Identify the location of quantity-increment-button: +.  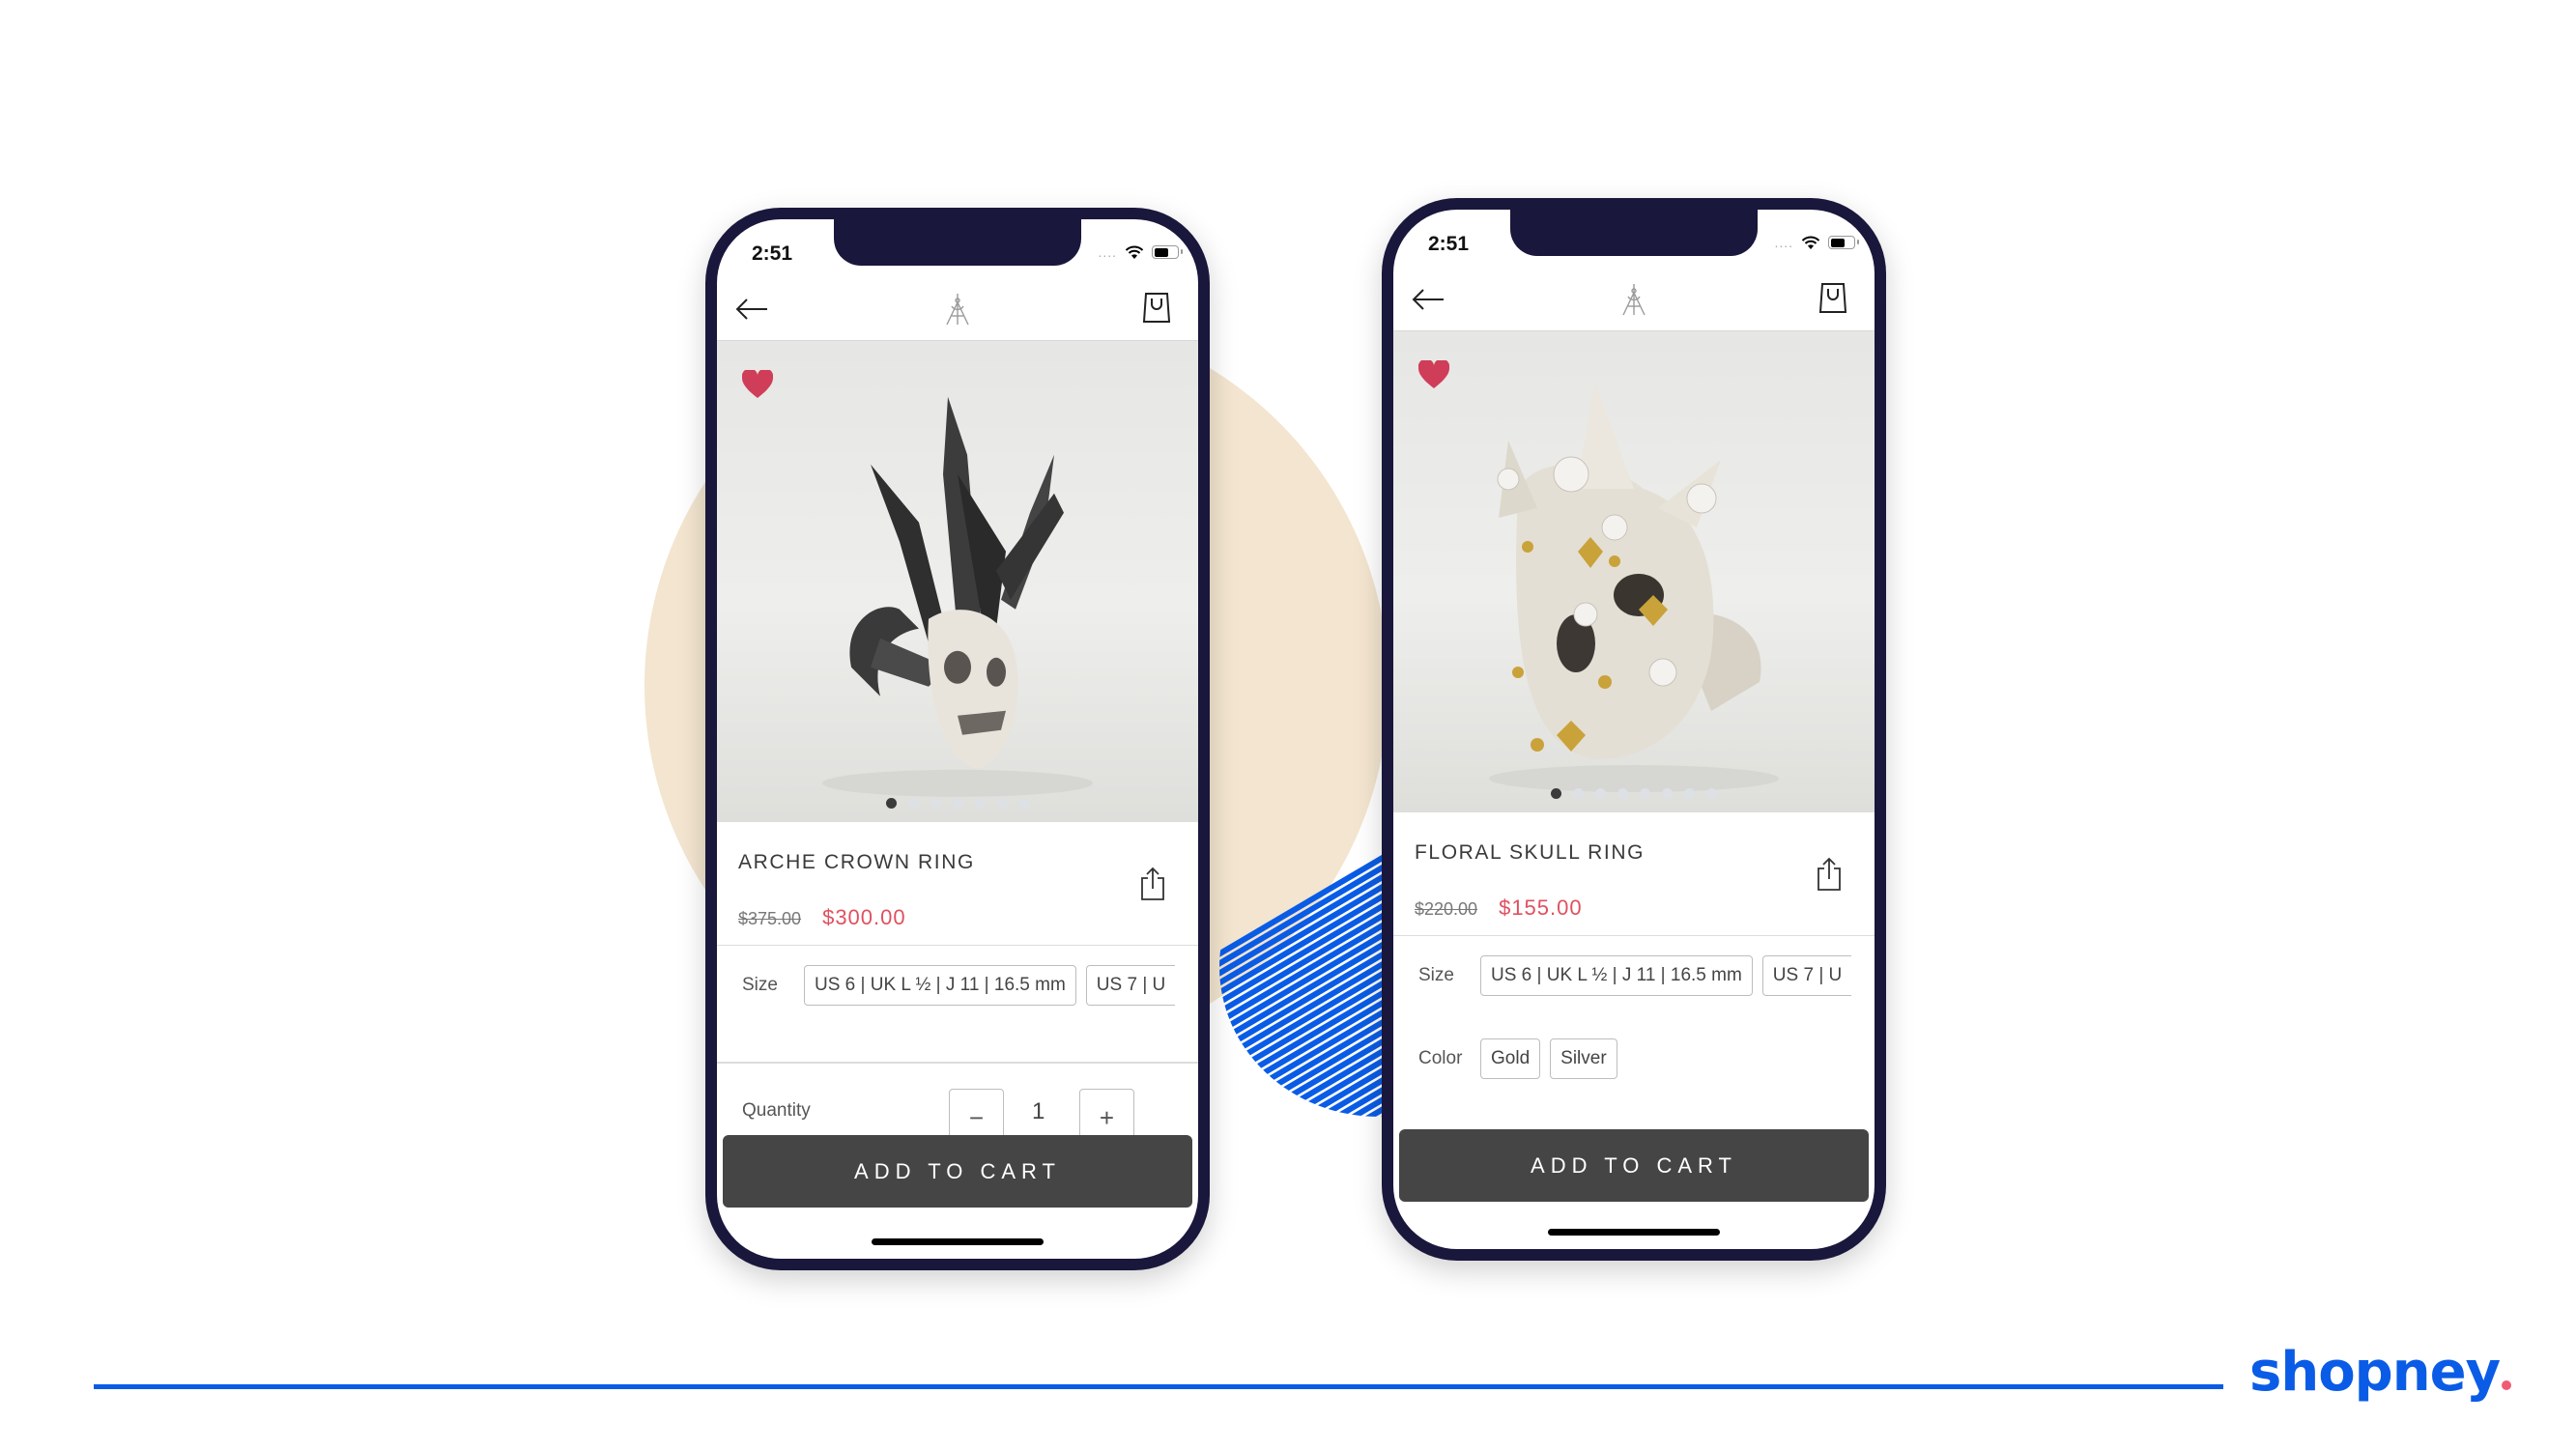
(1107, 1112).